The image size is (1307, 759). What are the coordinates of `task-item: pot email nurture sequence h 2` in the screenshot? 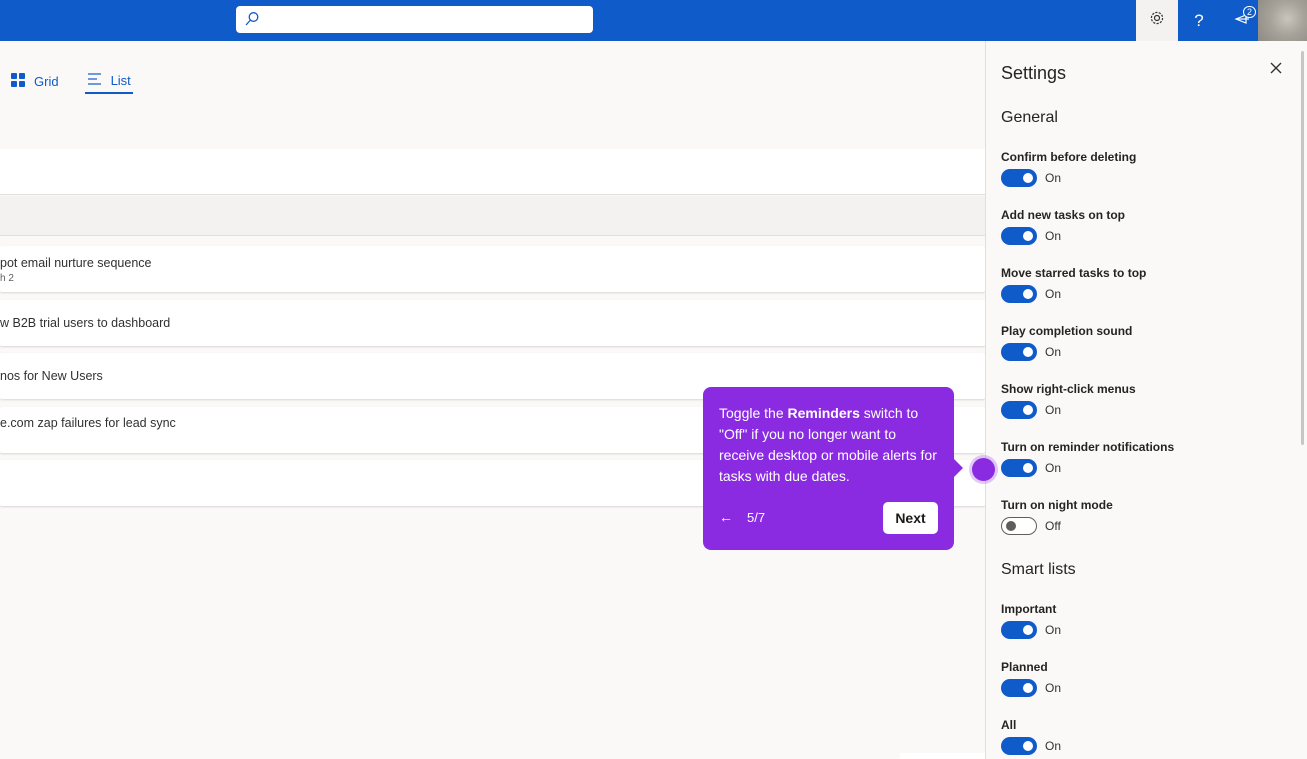 It's located at (492, 269).